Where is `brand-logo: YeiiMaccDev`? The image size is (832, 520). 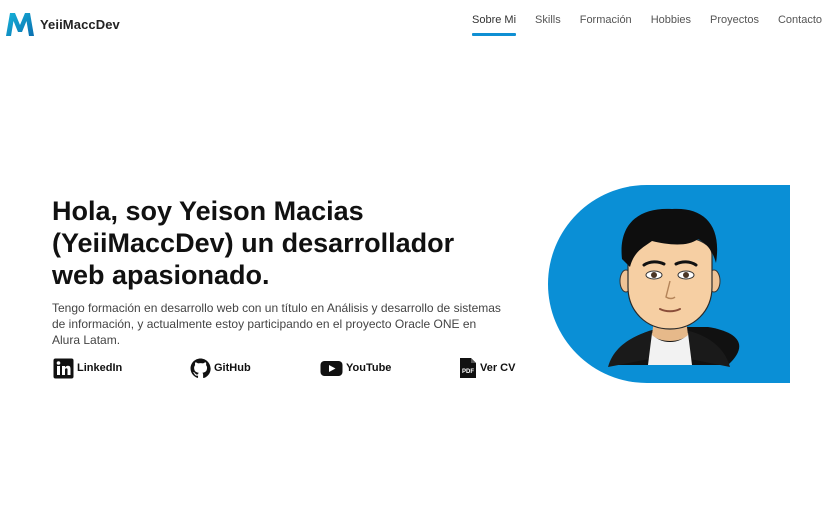
brand-logo: YeiiMaccDev is located at coordinates (62, 24).